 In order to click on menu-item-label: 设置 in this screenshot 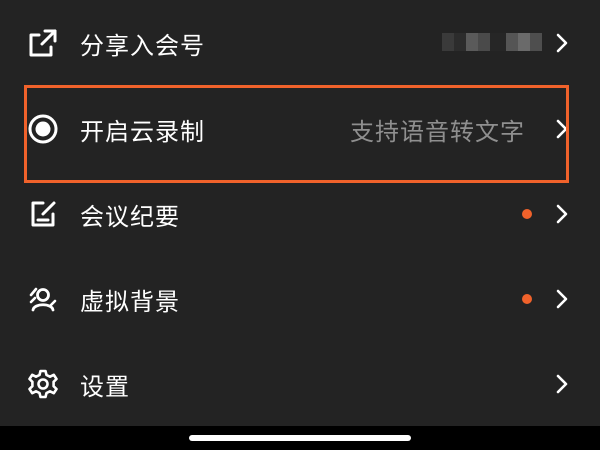, I will do `click(105, 386)`.